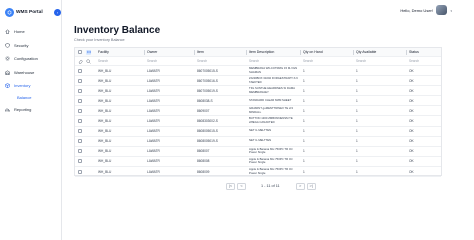 The height and width of the screenshot is (240, 474). I want to click on columns-icon, so click(88, 52).